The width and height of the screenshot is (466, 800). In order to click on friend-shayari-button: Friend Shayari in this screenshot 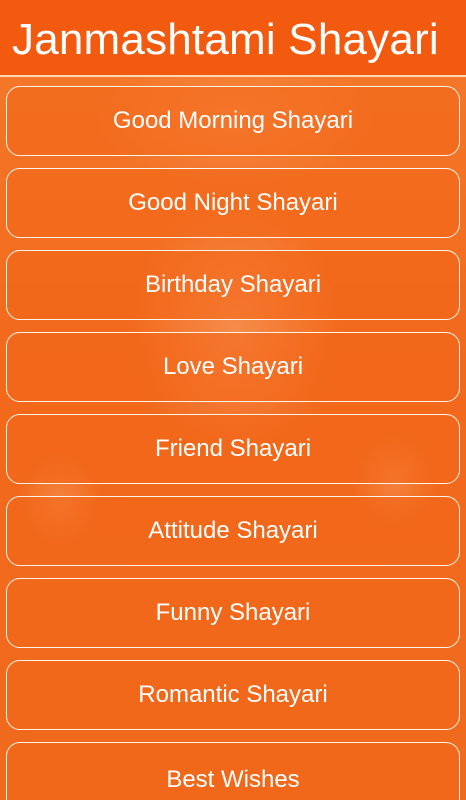, I will do `click(233, 449)`.